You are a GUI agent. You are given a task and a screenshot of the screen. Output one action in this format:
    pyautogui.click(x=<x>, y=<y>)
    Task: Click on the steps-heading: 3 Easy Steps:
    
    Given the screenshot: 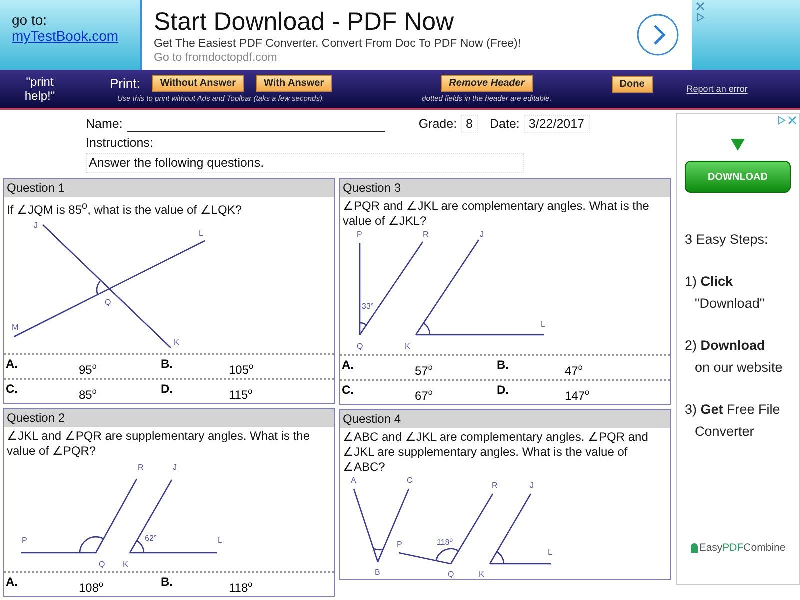 What is the action you would take?
    pyautogui.click(x=727, y=240)
    